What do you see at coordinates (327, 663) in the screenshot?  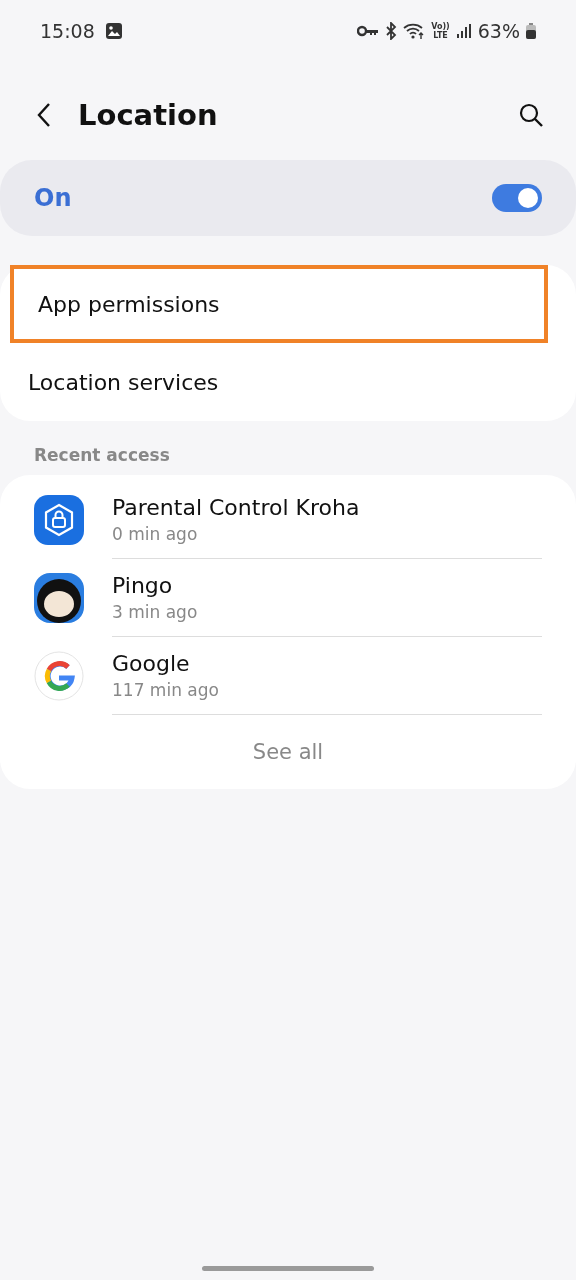 I see `app-name: Google` at bounding box center [327, 663].